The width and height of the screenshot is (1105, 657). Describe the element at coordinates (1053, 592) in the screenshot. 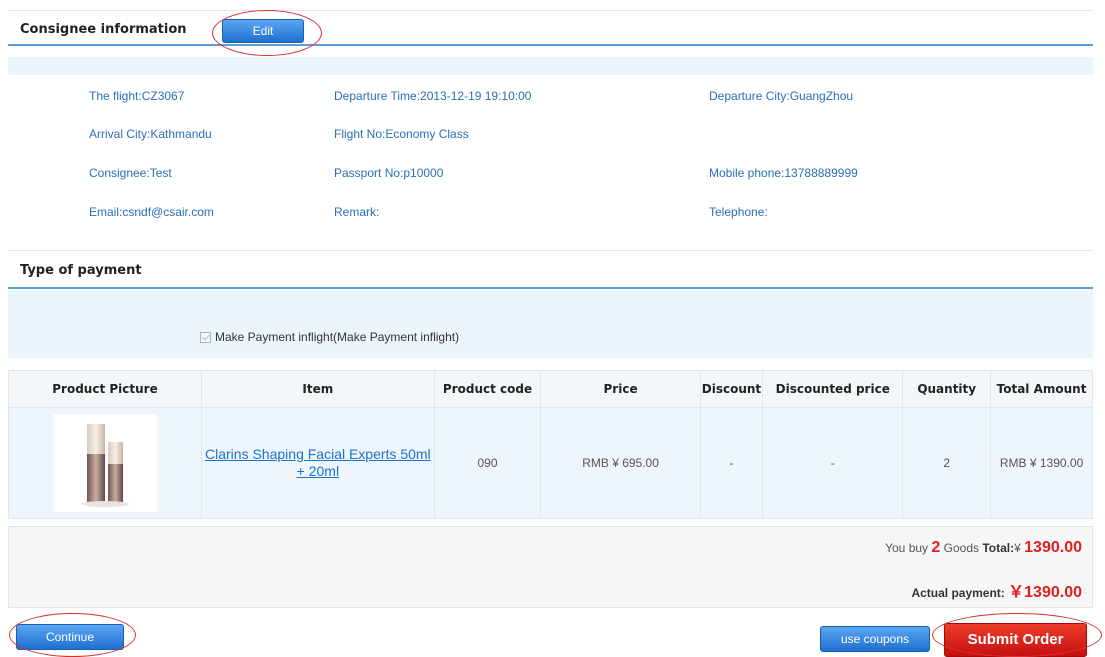

I see `actual-payment-value: 1390.00` at that location.